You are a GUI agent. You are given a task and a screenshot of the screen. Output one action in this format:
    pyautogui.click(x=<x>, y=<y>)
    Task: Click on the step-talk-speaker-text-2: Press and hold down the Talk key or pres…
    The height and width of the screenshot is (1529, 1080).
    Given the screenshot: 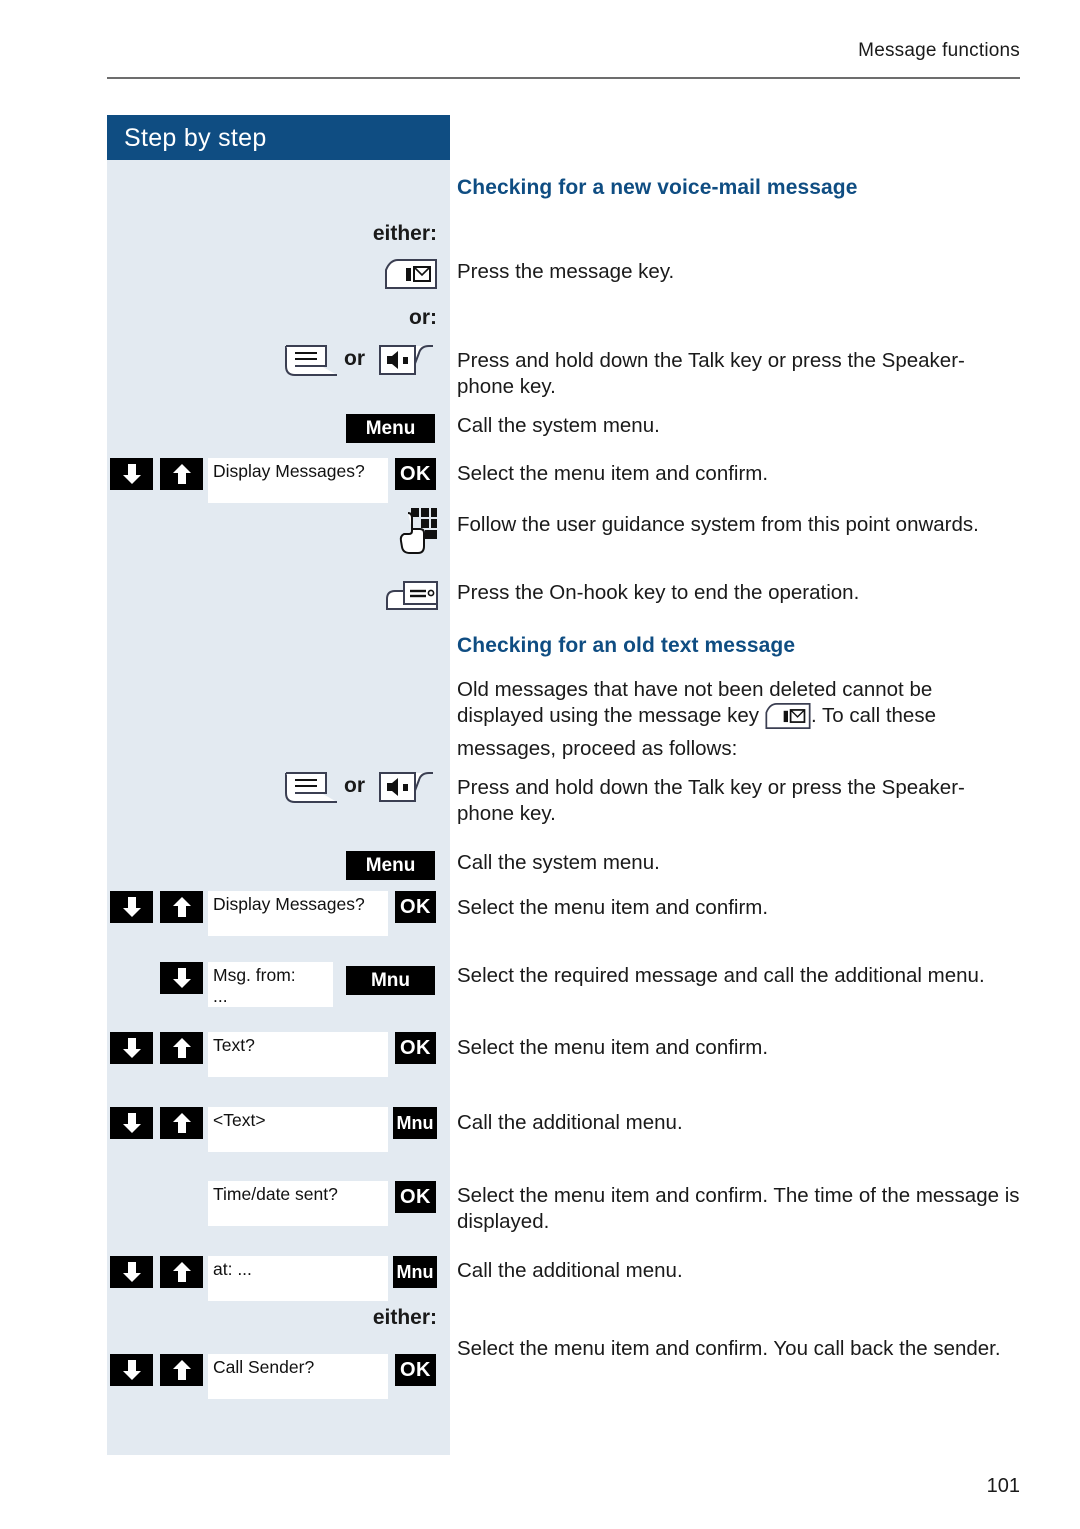 What is the action you would take?
    pyautogui.click(x=711, y=800)
    